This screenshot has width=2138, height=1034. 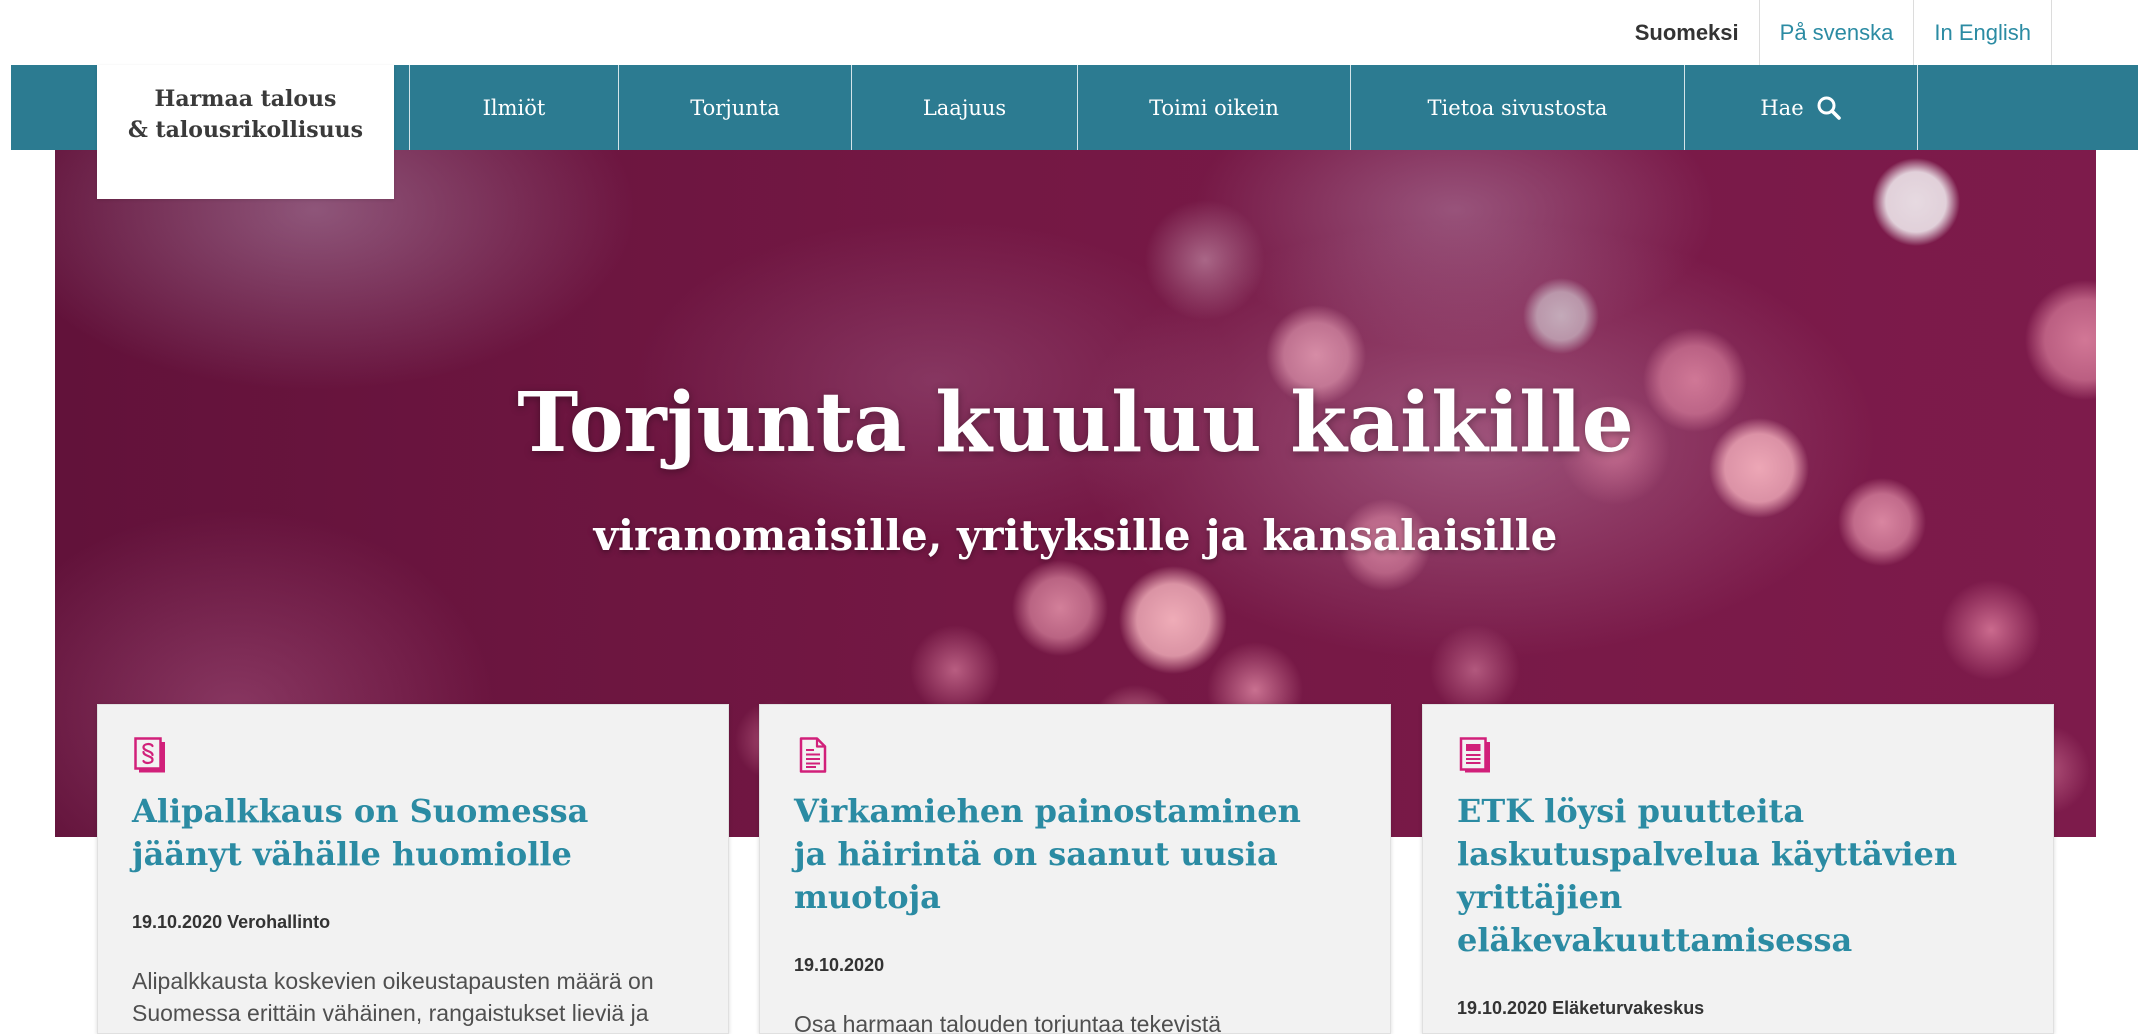 I want to click on nav-item-tietoa-sivustosta: Tietoa sivustosta, so click(x=1517, y=107).